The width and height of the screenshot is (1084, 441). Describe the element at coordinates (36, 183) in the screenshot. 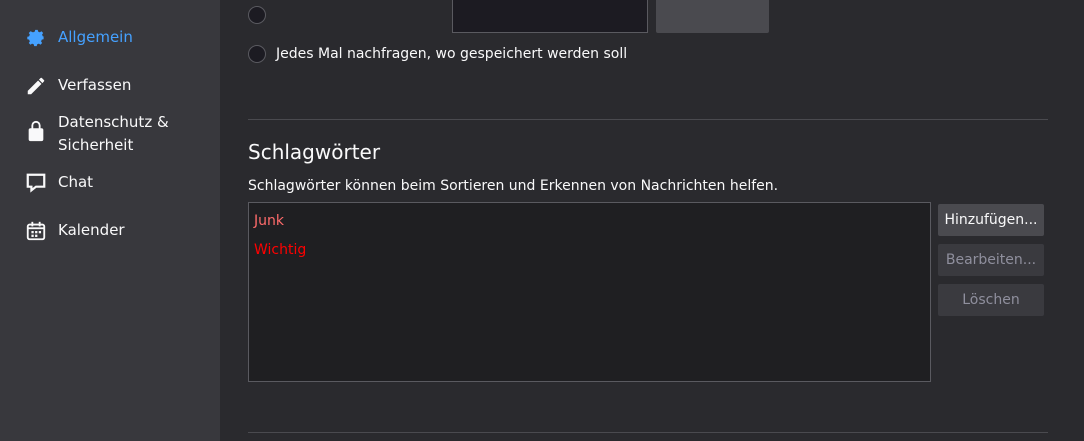

I see `chat-bubble-icon` at that location.